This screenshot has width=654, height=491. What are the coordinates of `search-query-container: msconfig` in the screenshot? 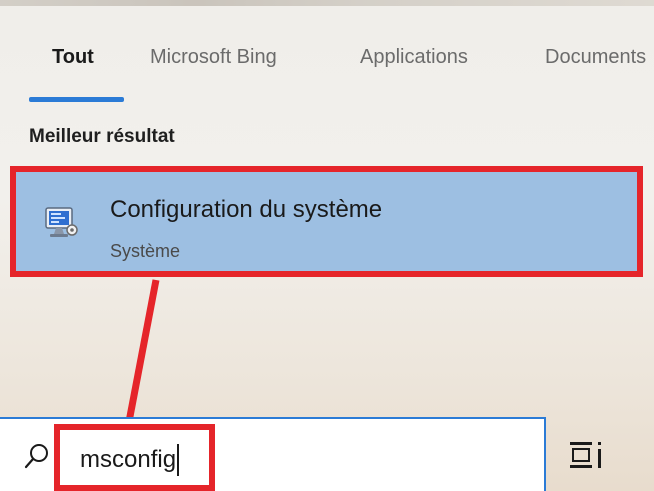 It's located at (130, 460).